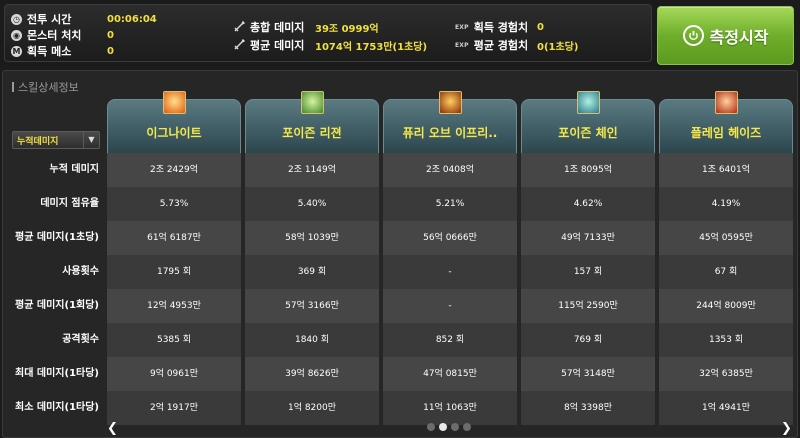  I want to click on skill-stat-cell: 1조 8095억, so click(588, 170).